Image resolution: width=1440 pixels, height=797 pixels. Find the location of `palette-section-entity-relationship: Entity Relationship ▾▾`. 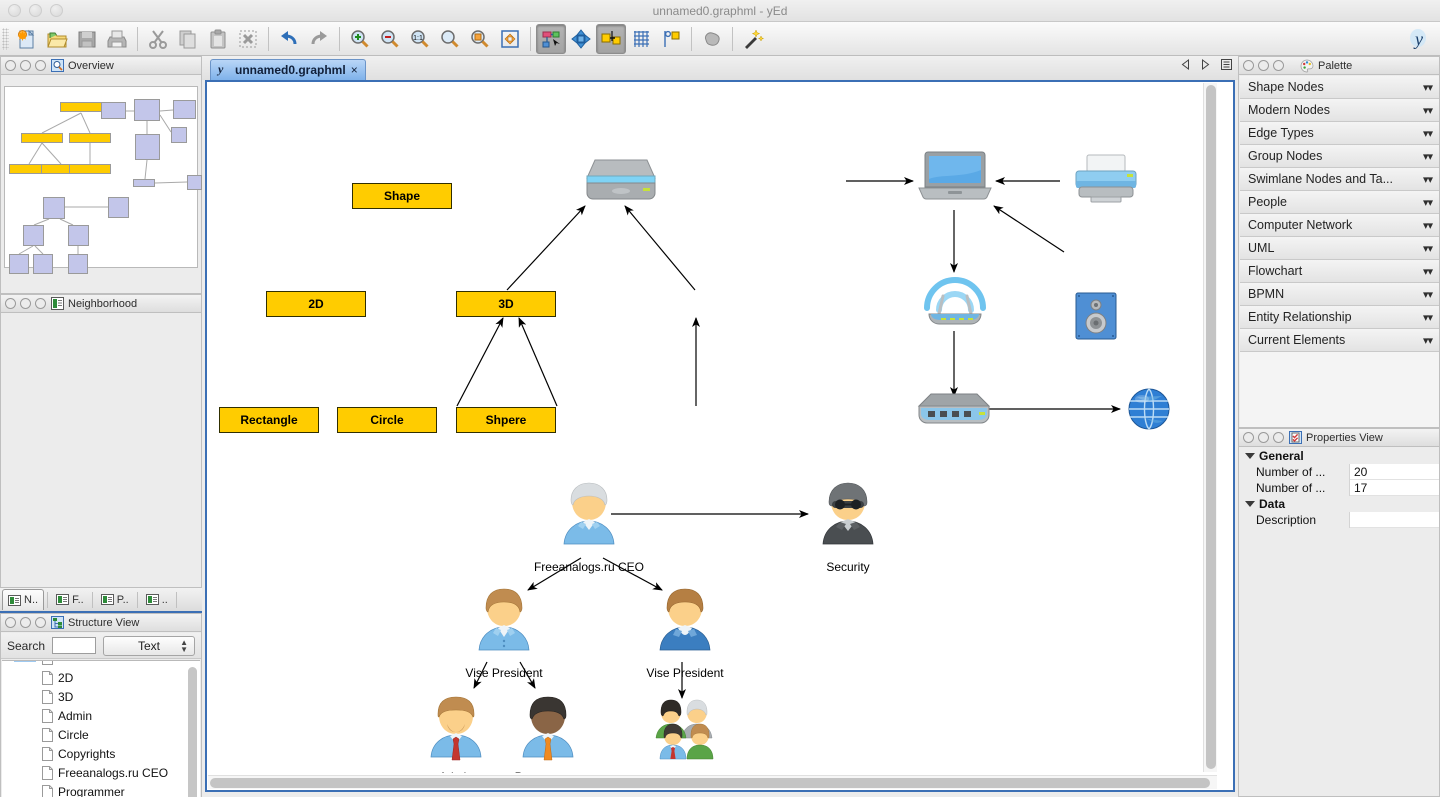

palette-section-entity-relationship: Entity Relationship ▾▾ is located at coordinates (1339, 317).